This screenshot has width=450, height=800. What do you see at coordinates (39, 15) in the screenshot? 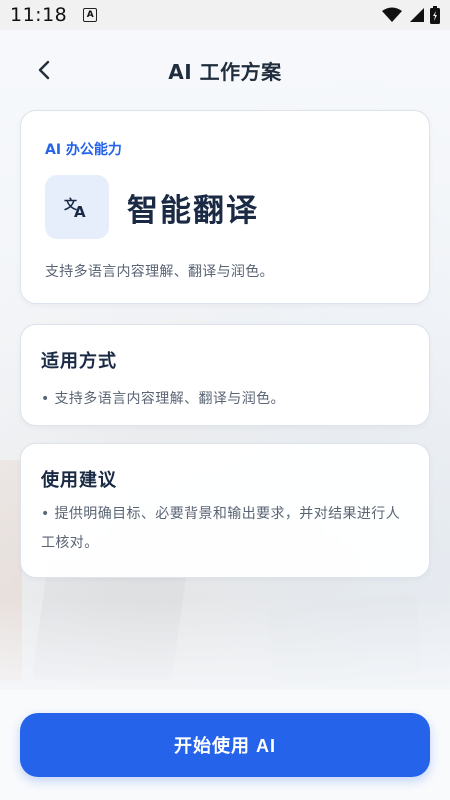
I see `status-time: 11:18` at bounding box center [39, 15].